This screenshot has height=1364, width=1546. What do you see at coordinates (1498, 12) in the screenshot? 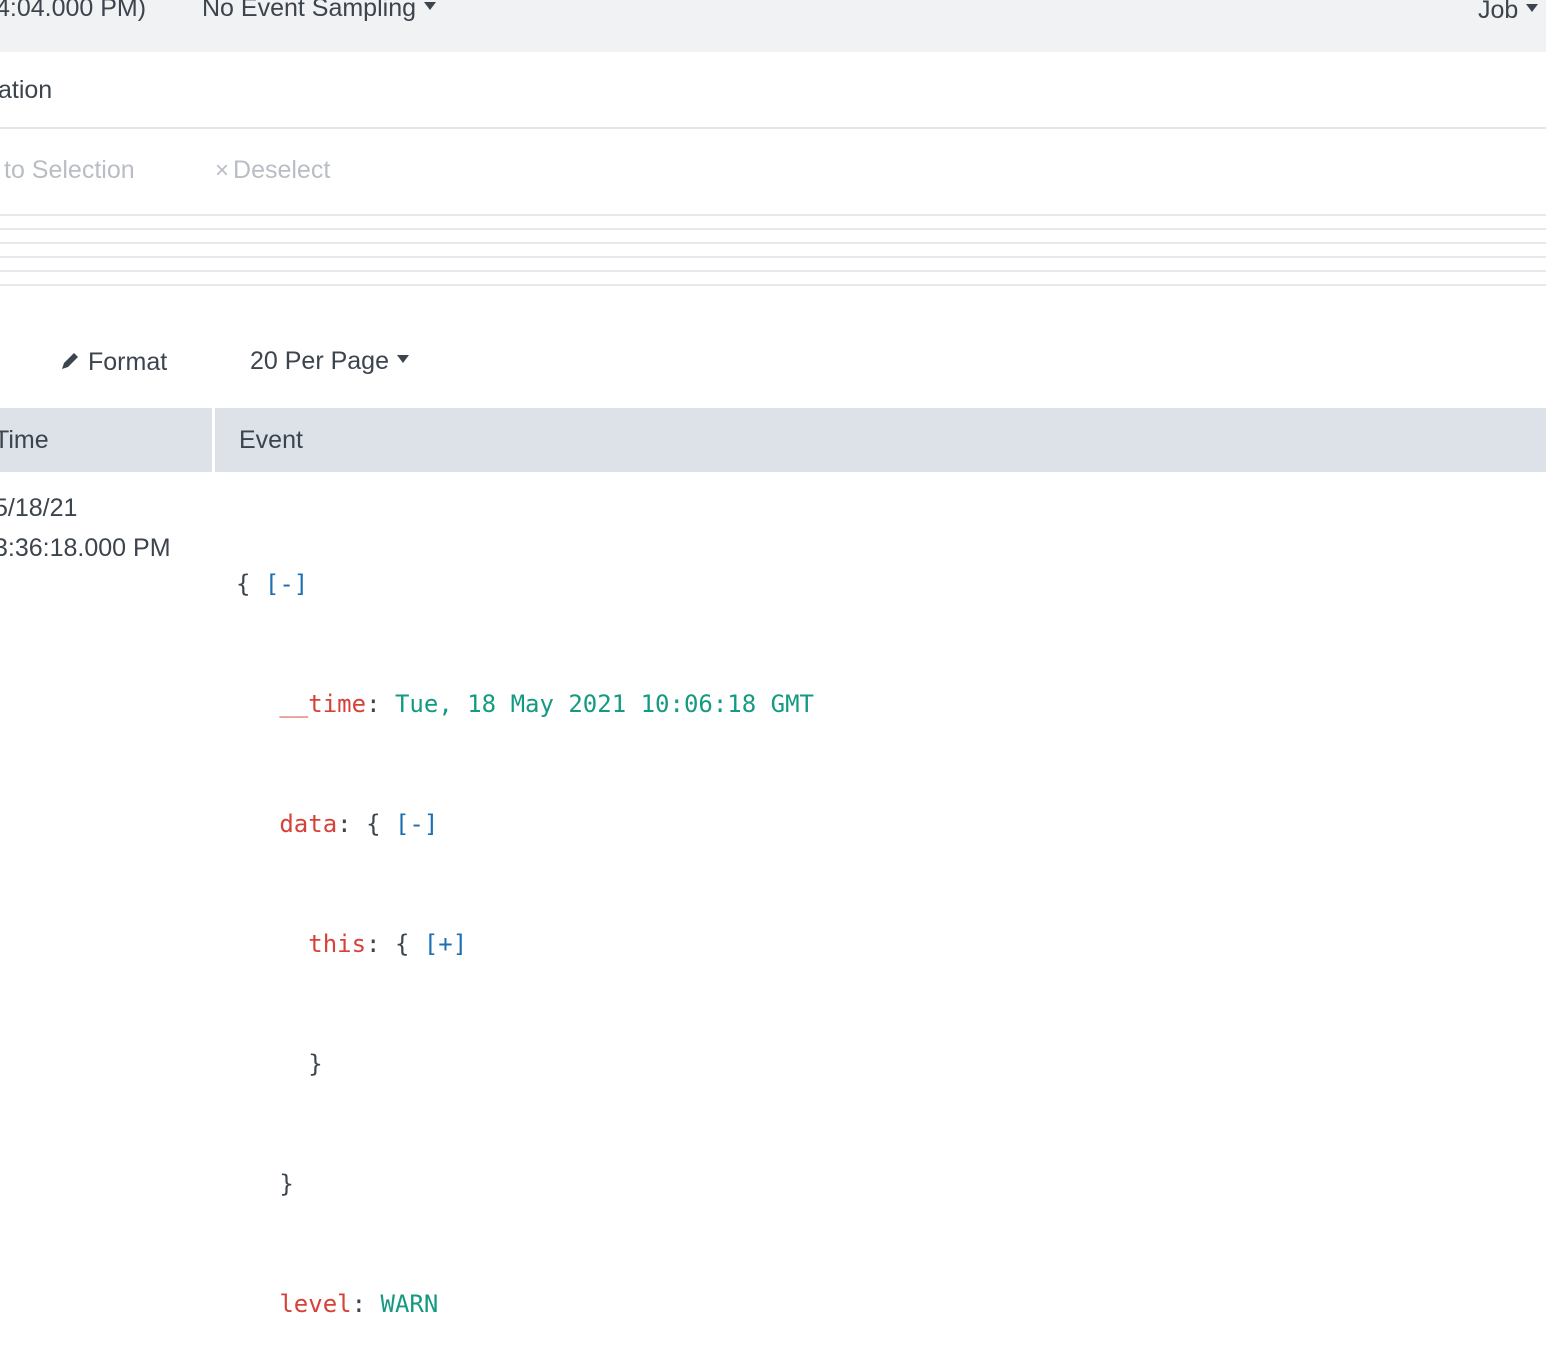
I see `job-menu-label: Job` at bounding box center [1498, 12].